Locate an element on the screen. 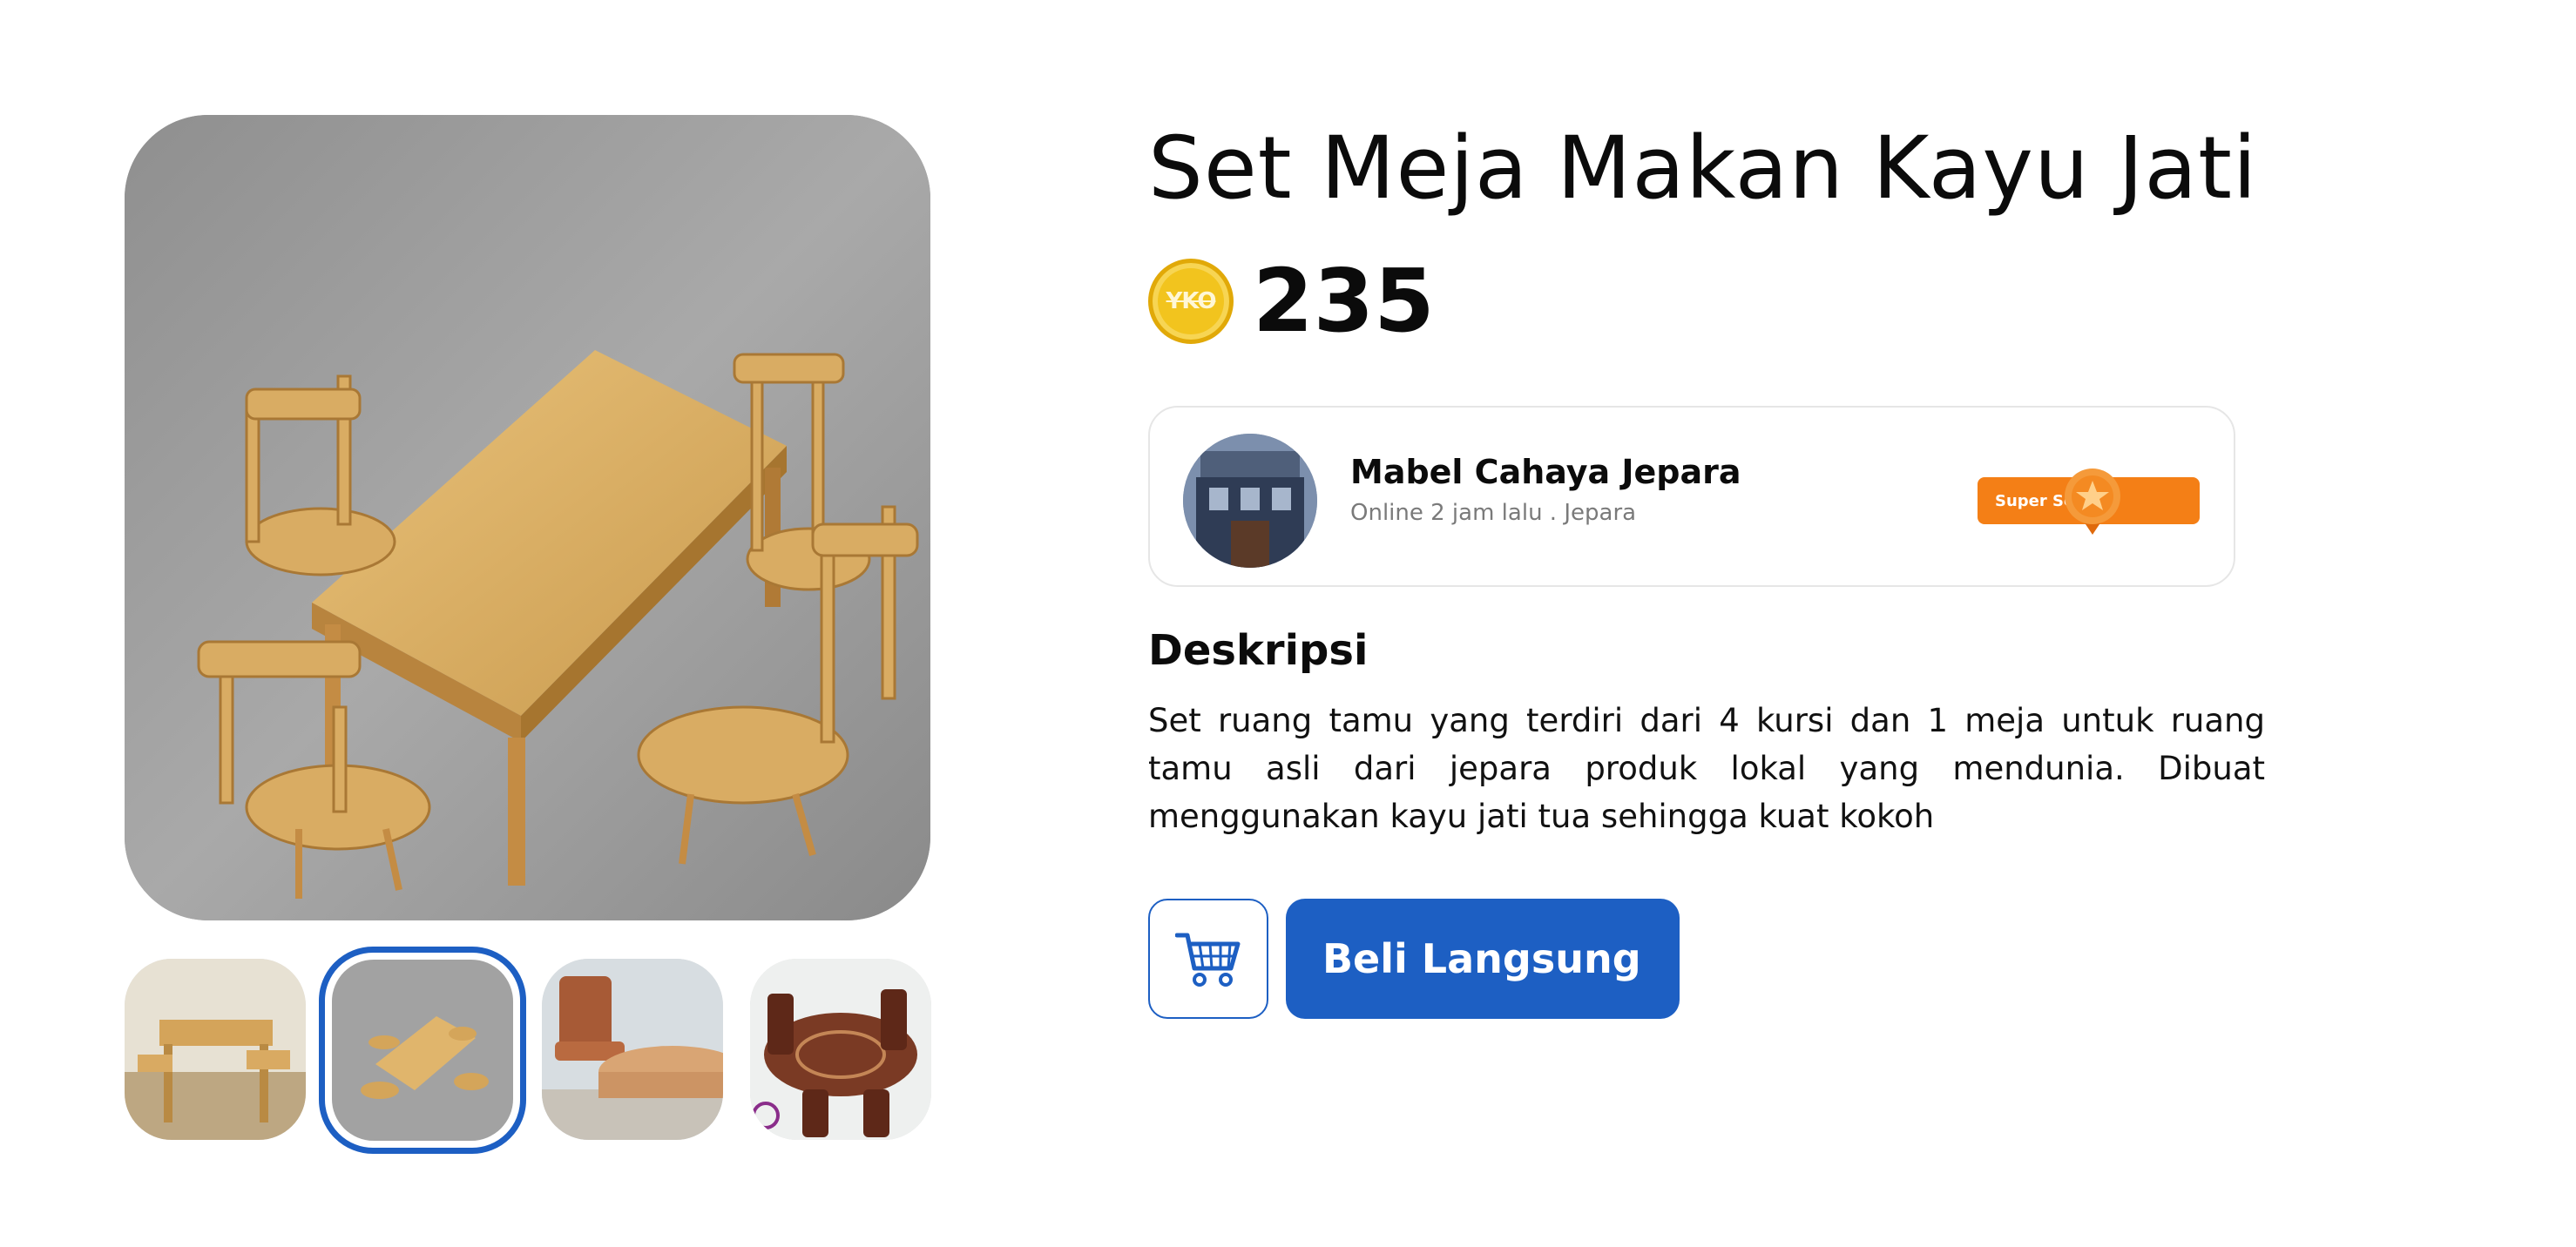 Image resolution: width=2576 pixels, height=1247 pixels. add-to-cart-button is located at coordinates (1208, 959).